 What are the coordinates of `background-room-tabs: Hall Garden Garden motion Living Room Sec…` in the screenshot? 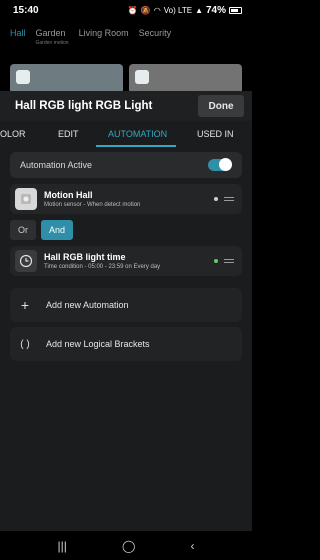 It's located at (126, 45).